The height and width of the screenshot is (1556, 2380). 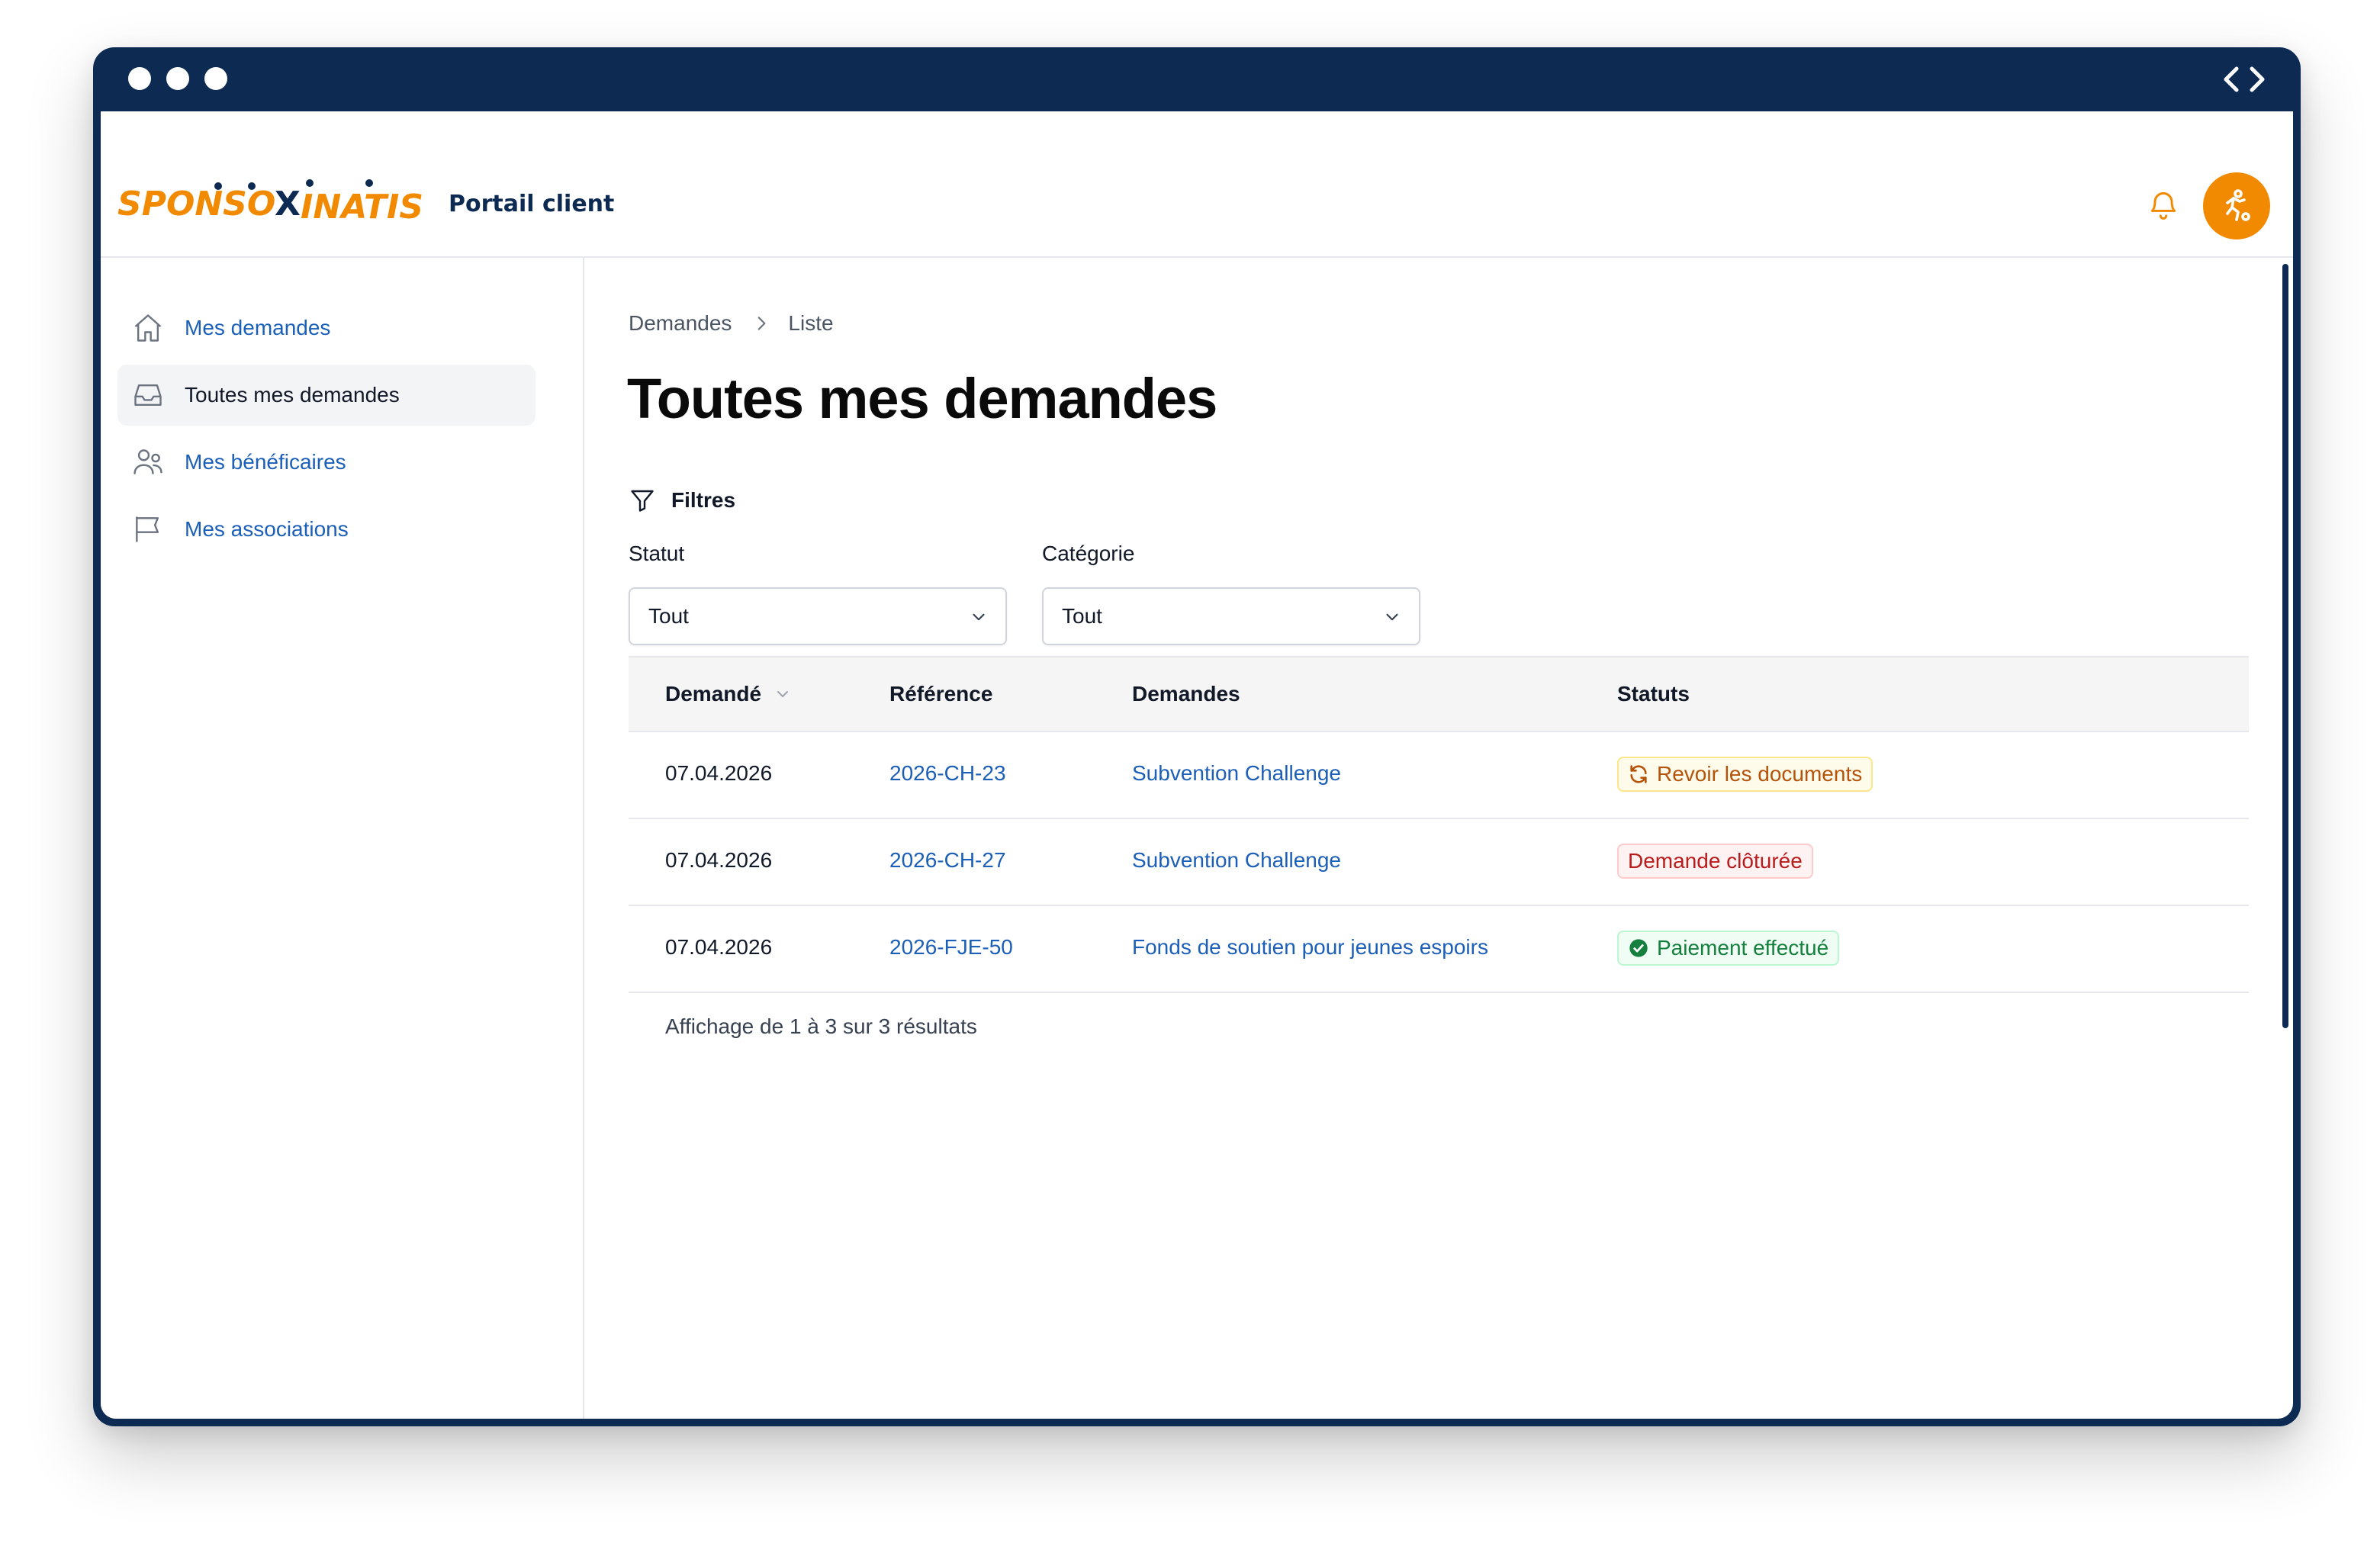 I want to click on status-badge: Demande clôturée, so click(x=1715, y=861).